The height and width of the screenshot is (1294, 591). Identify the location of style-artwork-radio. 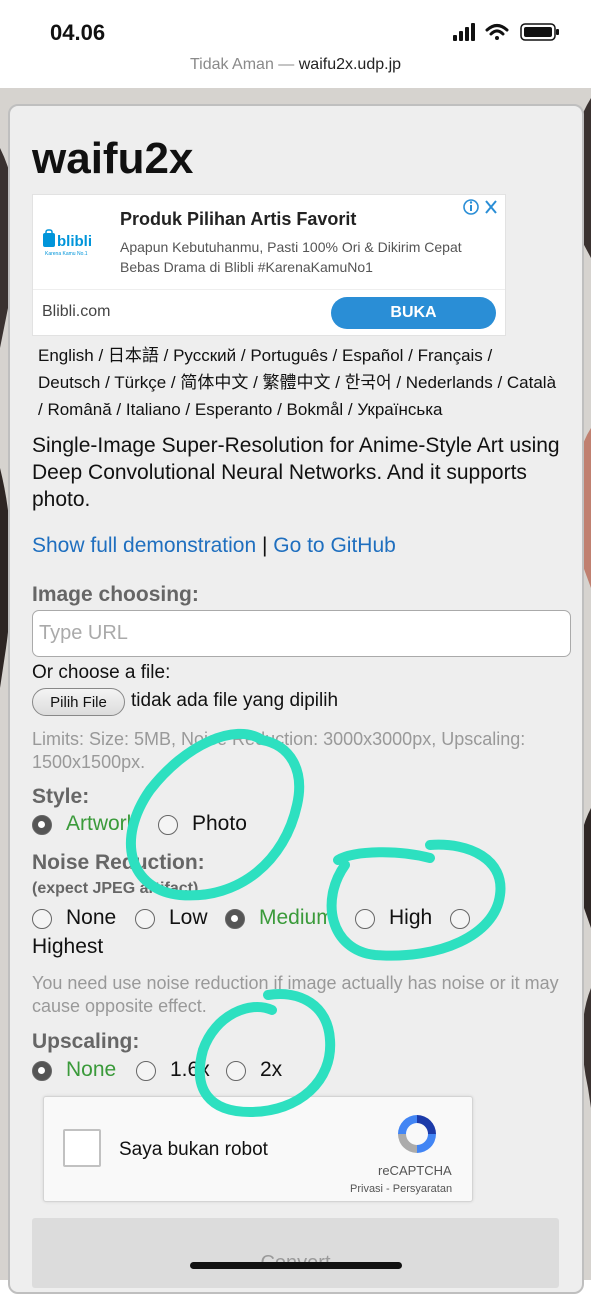
(42, 825).